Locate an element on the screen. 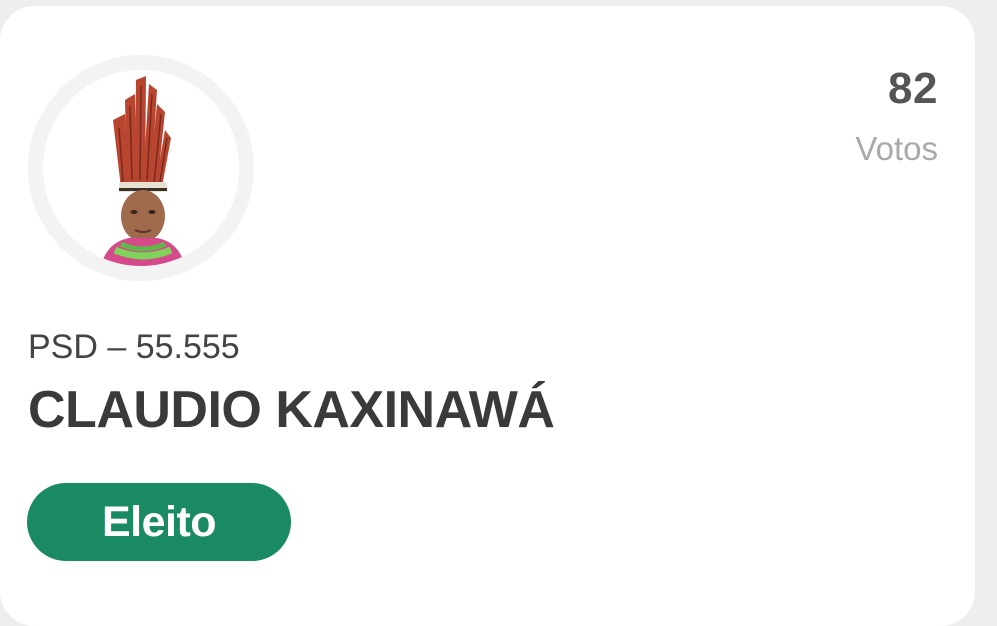 The width and height of the screenshot is (997, 626). candidate-photo is located at coordinates (141, 168).